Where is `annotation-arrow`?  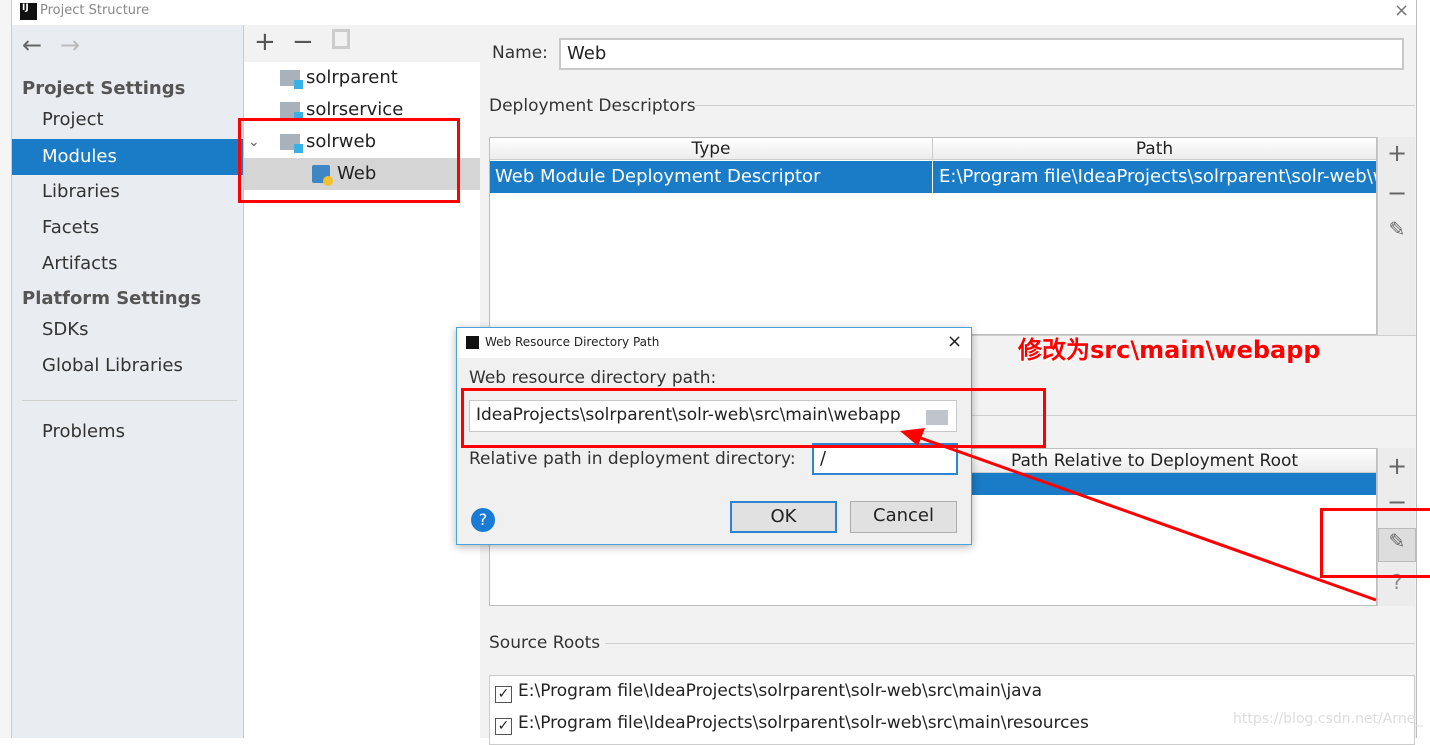
annotation-arrow is located at coordinates (1138, 515).